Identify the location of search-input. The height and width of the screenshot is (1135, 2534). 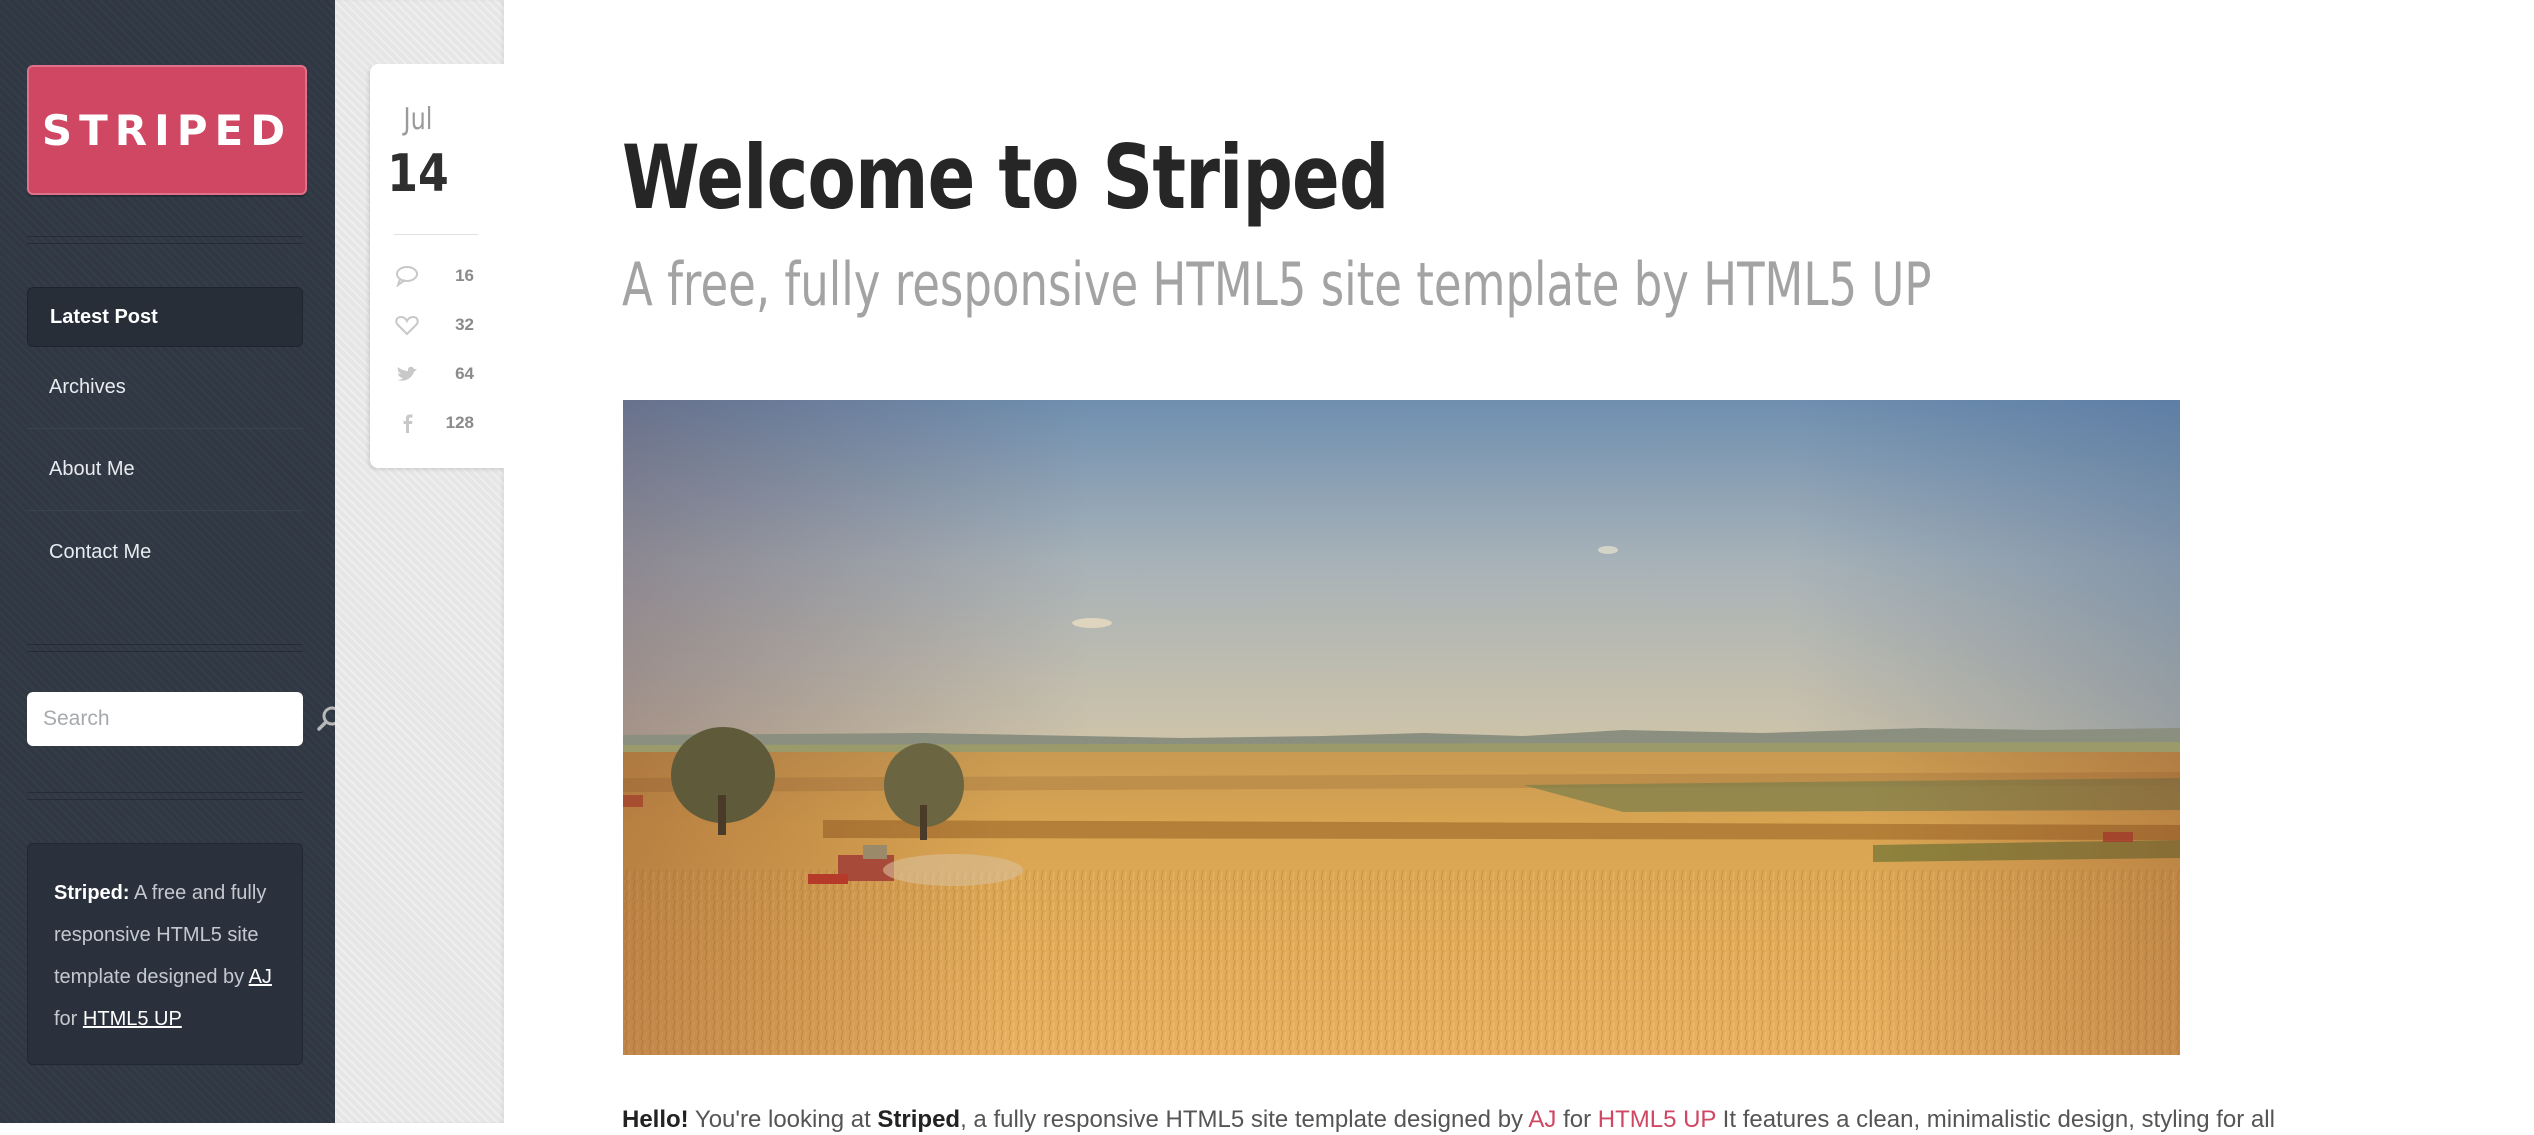
(171, 719).